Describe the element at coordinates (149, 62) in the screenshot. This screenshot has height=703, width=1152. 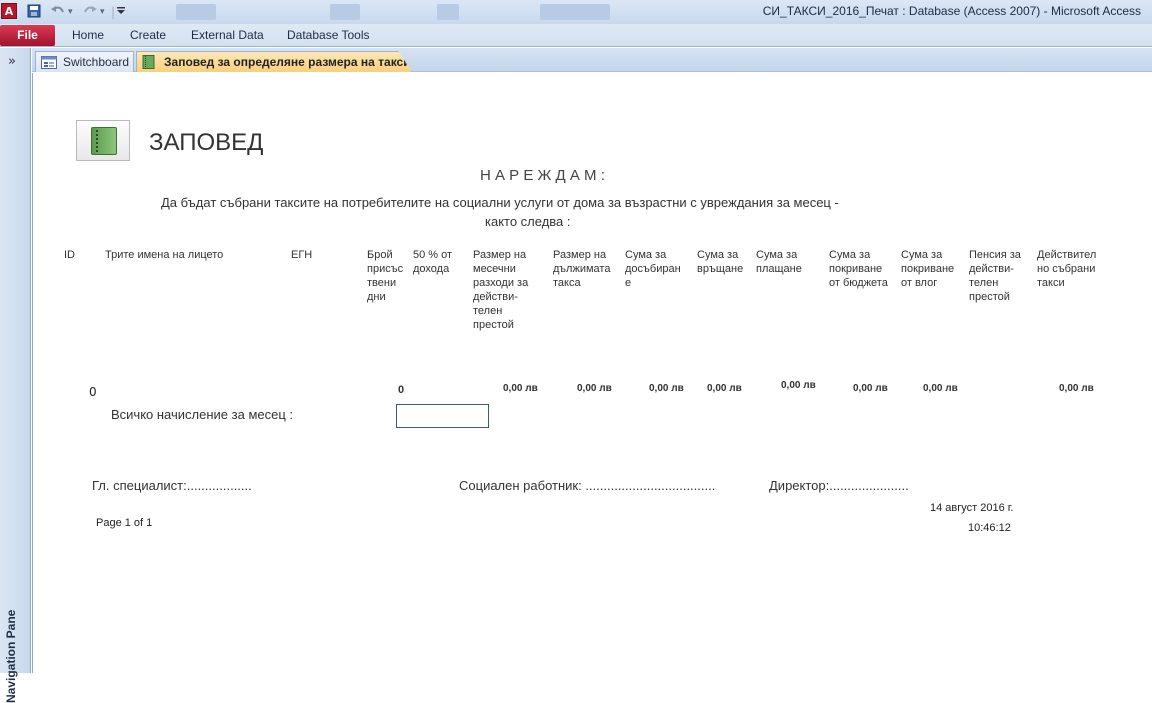
I see `report-icon` at that location.